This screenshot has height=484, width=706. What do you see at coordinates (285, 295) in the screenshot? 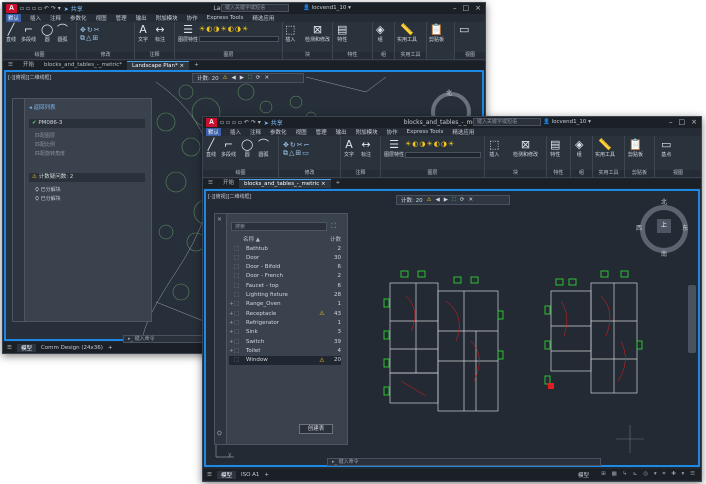
I see `table-row: ⬚ Lighting fixture 28` at bounding box center [285, 295].